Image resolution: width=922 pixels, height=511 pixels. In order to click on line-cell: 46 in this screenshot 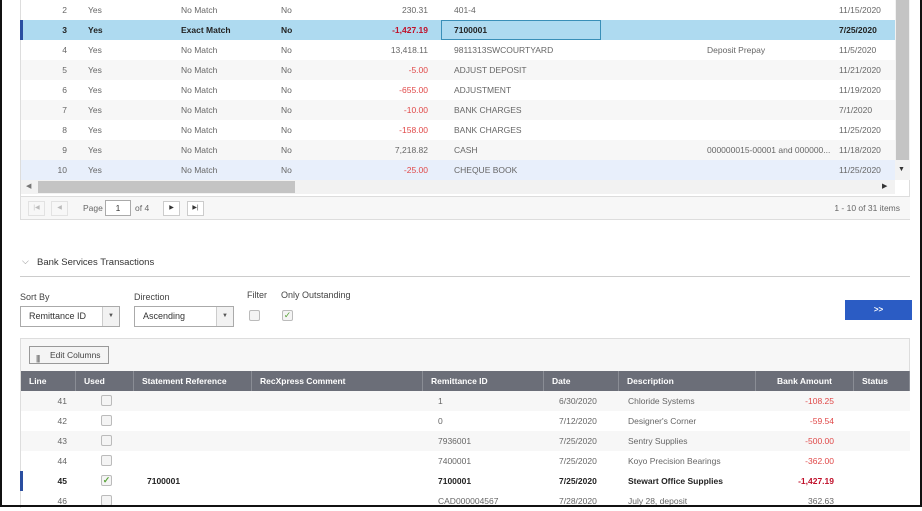, I will do `click(62, 501)`.